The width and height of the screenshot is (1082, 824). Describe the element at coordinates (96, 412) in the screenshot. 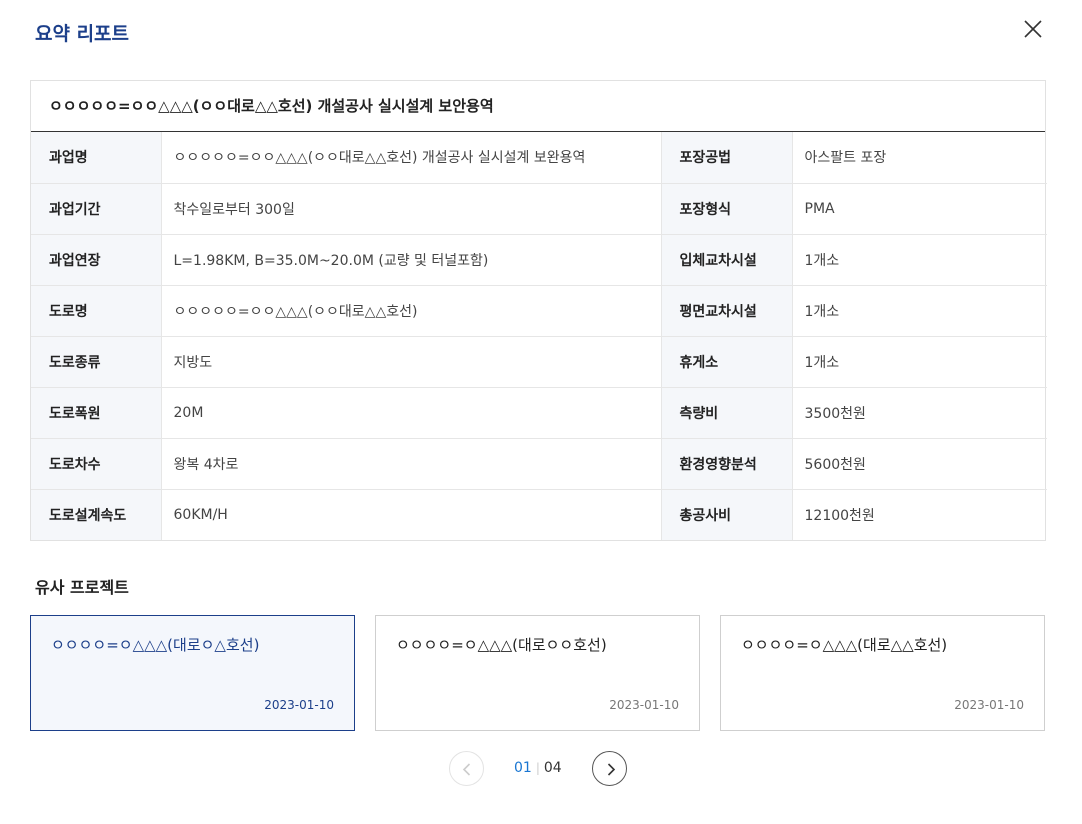

I see `field-label: 도로폭원` at that location.